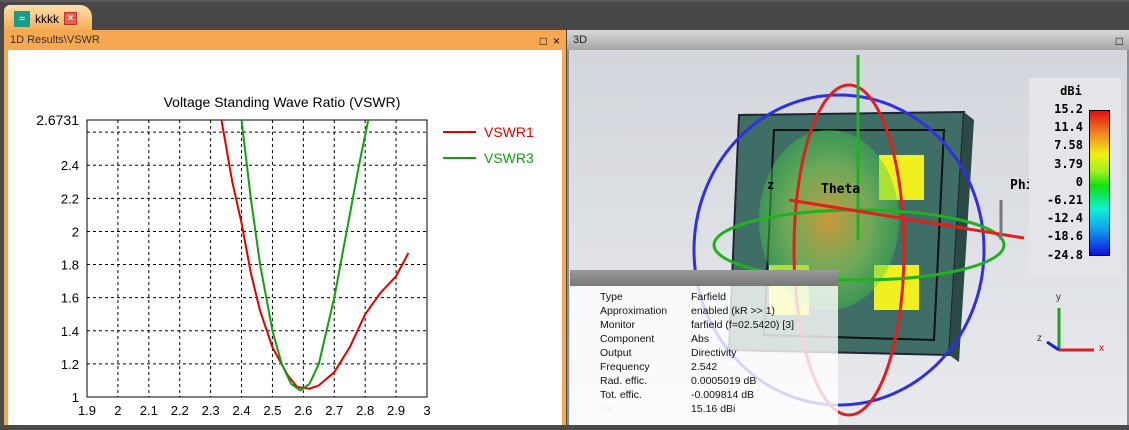  I want to click on axis-x-label: x, so click(1101, 348).